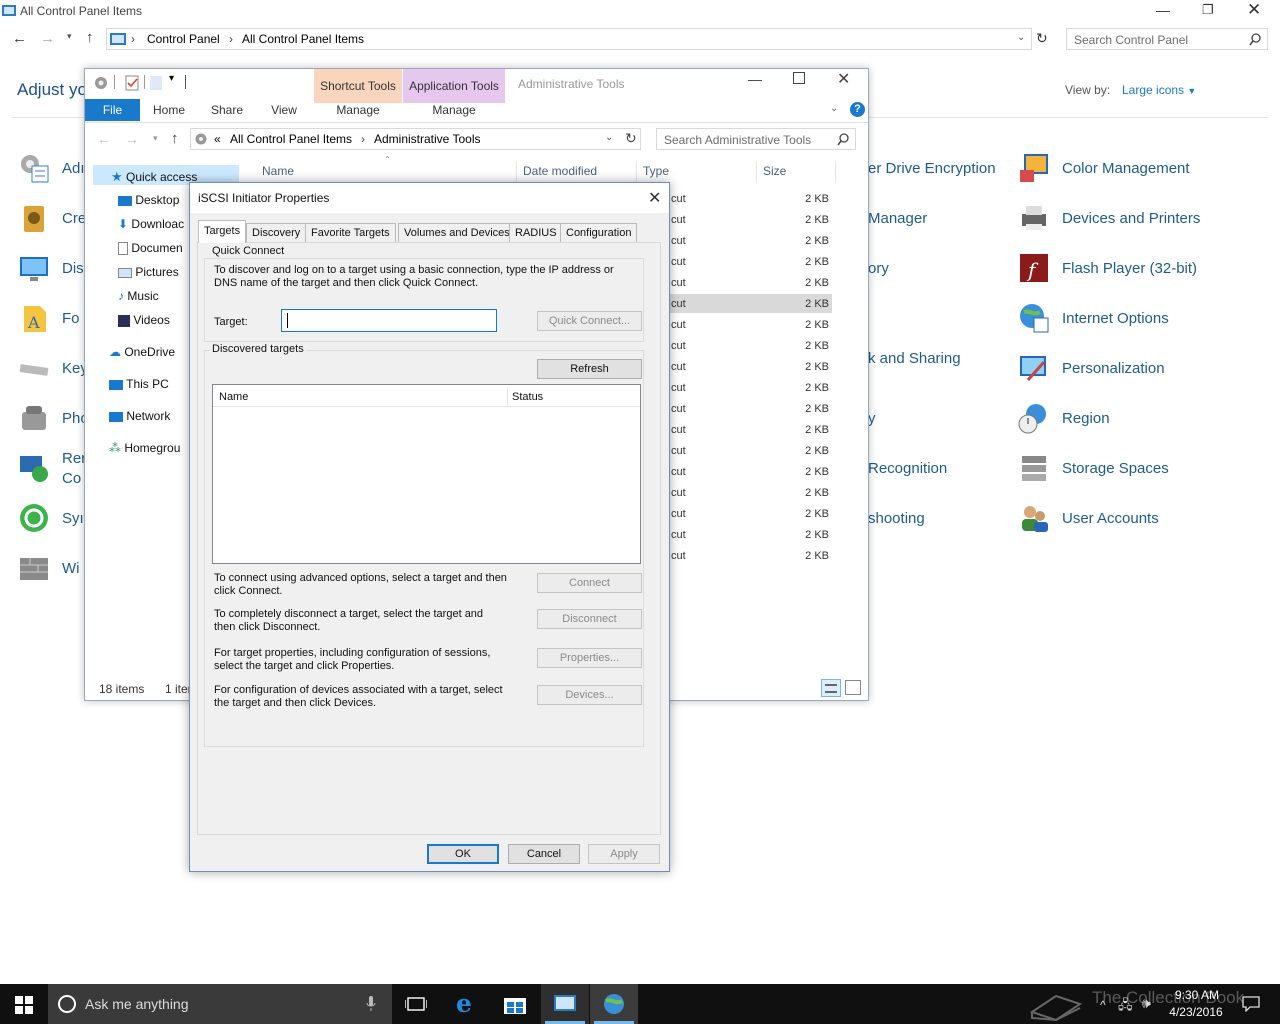 This screenshot has height=1024, width=1280. What do you see at coordinates (371, 1004) in the screenshot?
I see `microphone-icon` at bounding box center [371, 1004].